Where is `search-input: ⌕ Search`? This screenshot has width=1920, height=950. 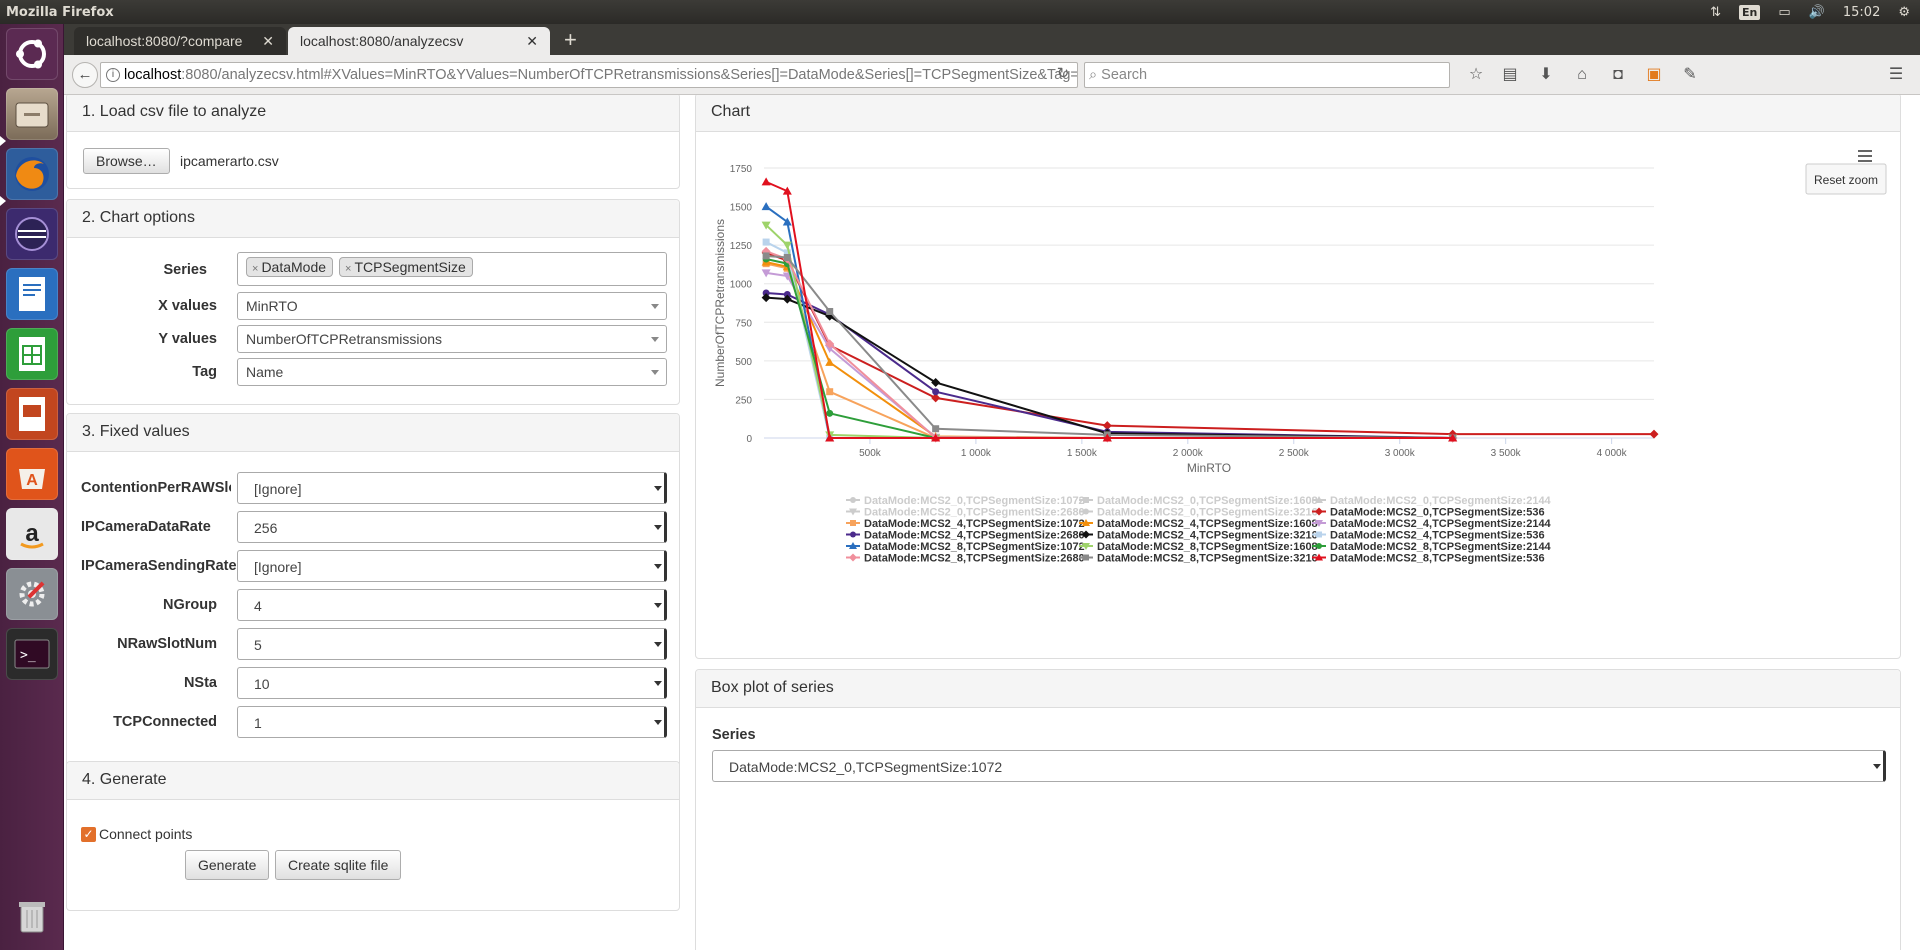 search-input: ⌕ Search is located at coordinates (1267, 75).